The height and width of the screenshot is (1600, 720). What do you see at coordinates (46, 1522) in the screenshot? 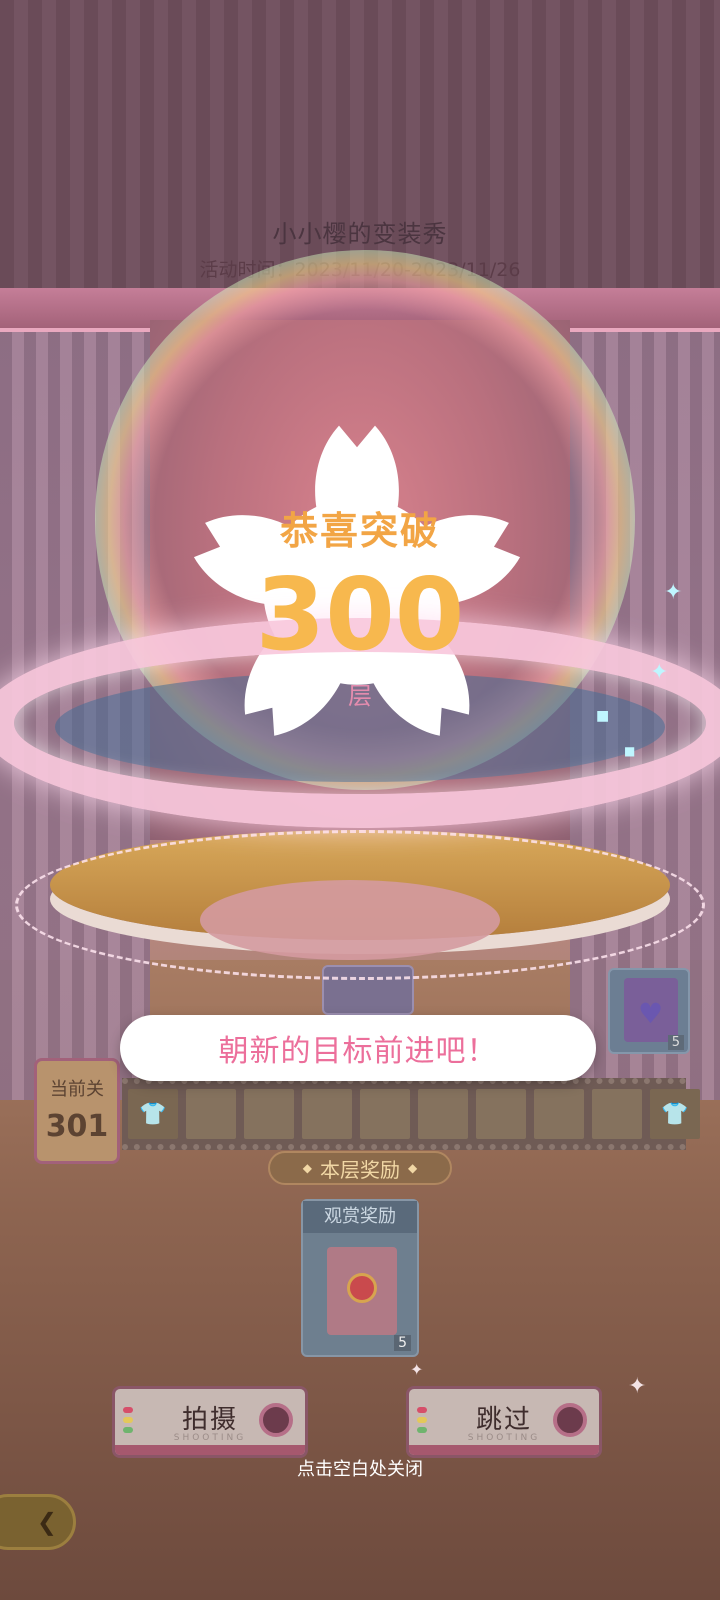
I see `back-arrow-icon: ❮` at bounding box center [46, 1522].